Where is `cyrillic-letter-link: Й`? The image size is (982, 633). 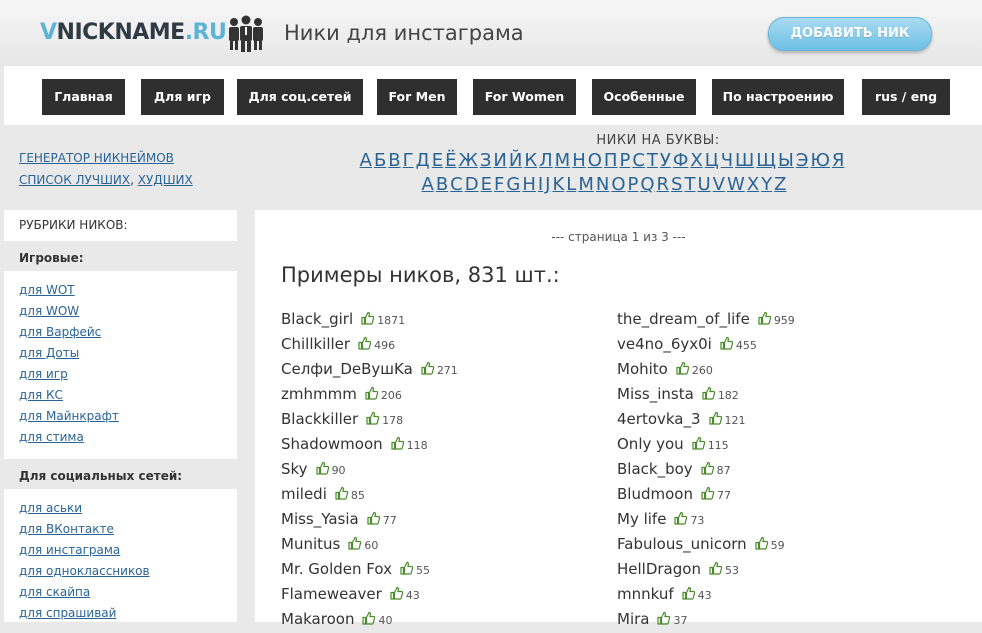
cyrillic-letter-link: Й is located at coordinates (515, 160).